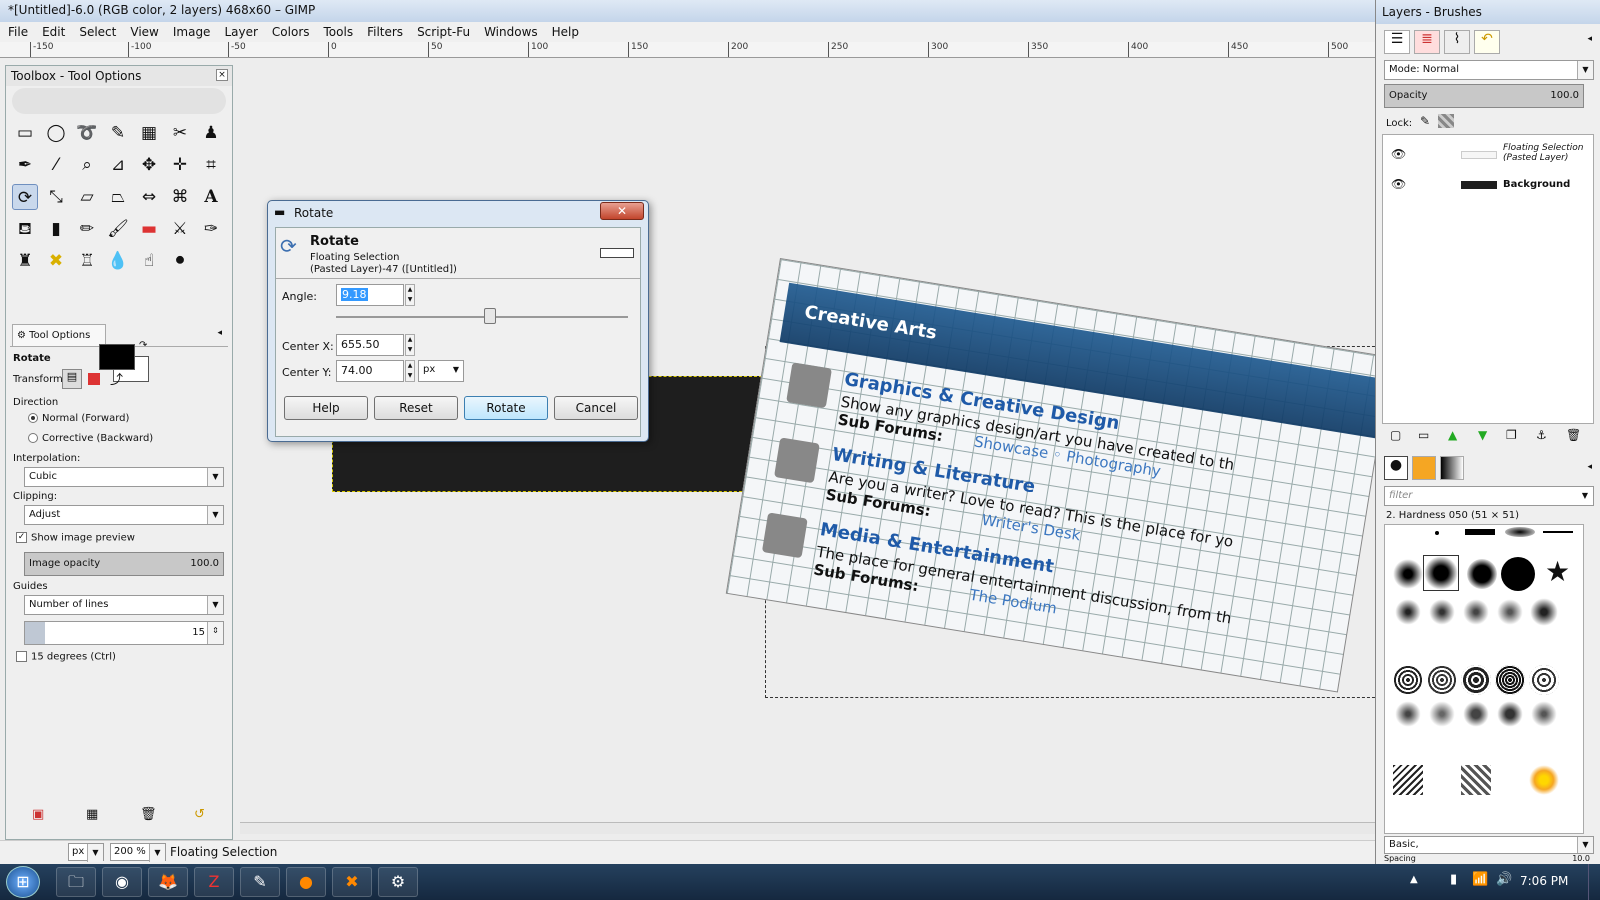 This screenshot has width=1600, height=900. I want to click on paths-icon: ✒, so click(25, 165).